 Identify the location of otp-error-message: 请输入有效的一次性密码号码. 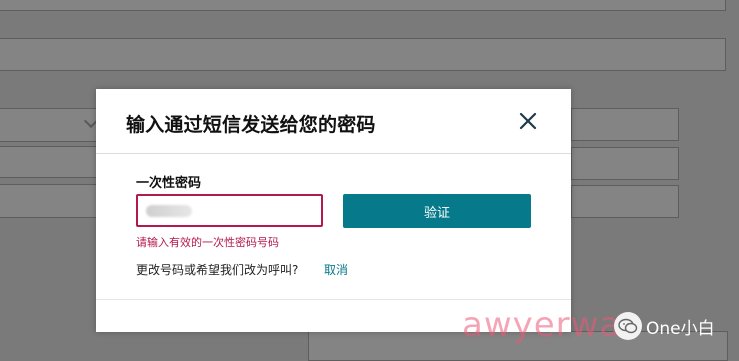
(207, 242).